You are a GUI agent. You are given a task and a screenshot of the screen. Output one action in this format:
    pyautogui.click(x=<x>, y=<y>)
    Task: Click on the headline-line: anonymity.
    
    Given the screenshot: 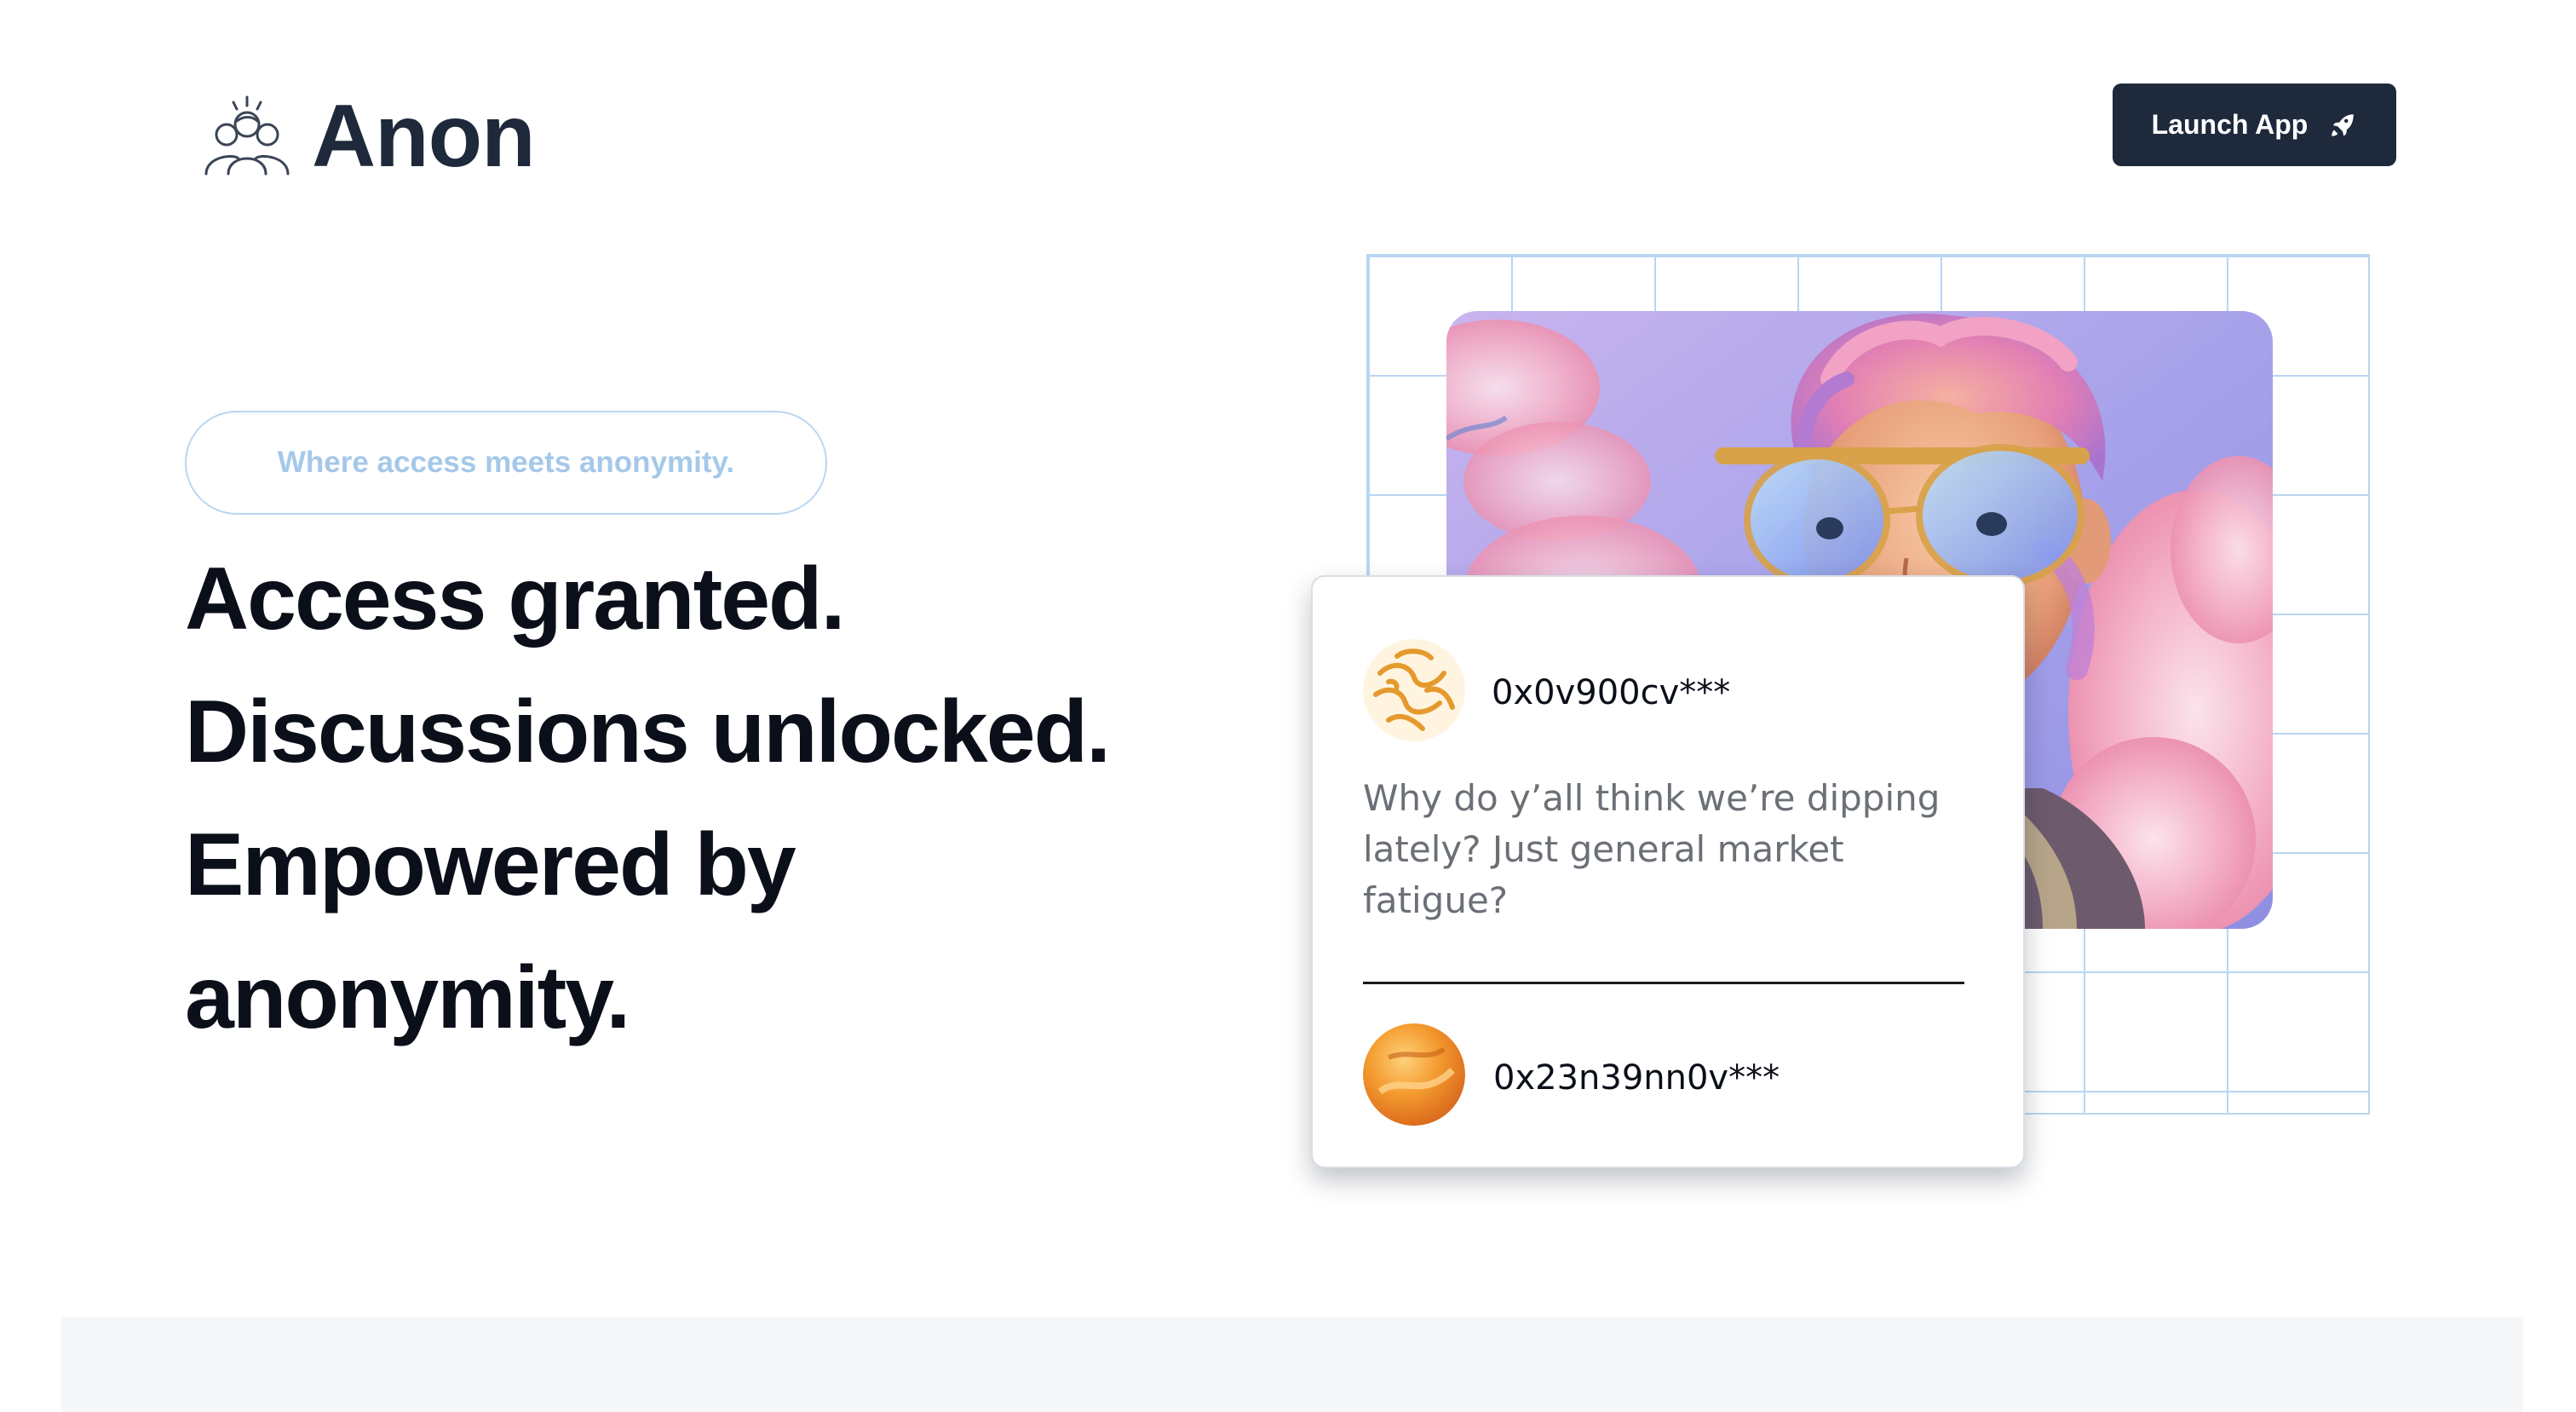 What is the action you would take?
    pyautogui.click(x=408, y=997)
    